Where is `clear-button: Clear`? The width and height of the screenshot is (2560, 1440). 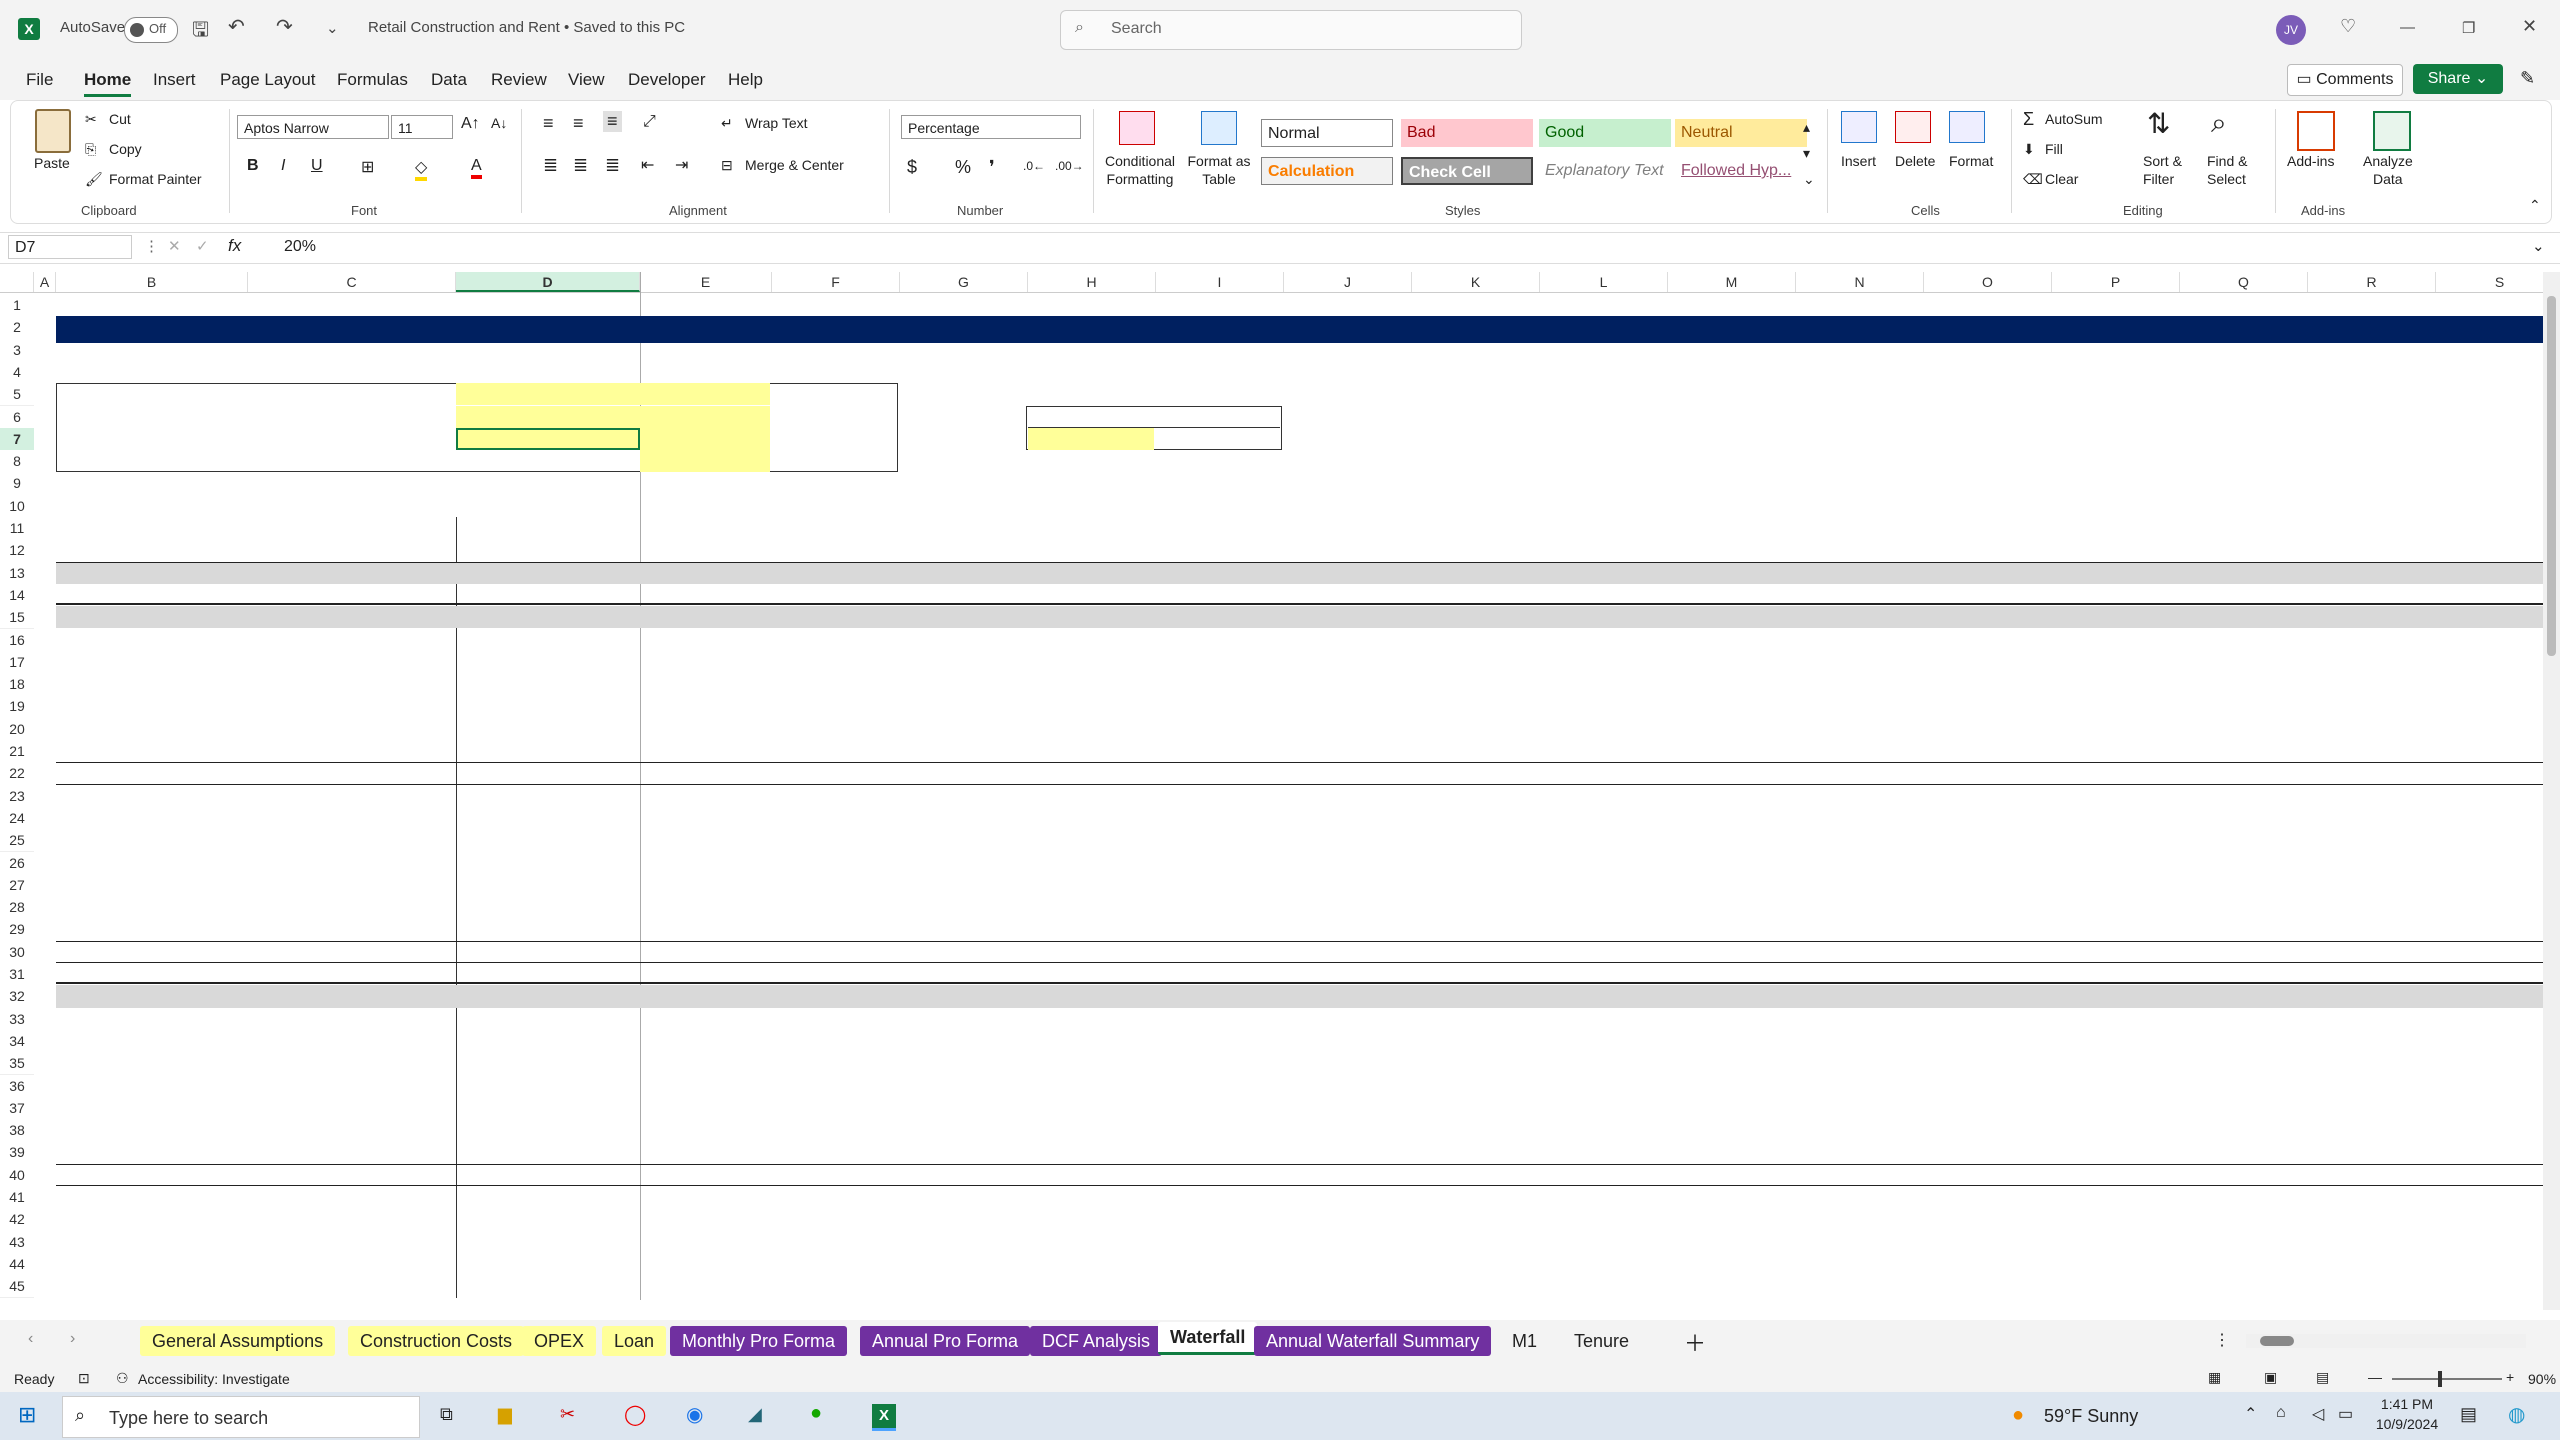
clear-button: Clear is located at coordinates (2061, 179).